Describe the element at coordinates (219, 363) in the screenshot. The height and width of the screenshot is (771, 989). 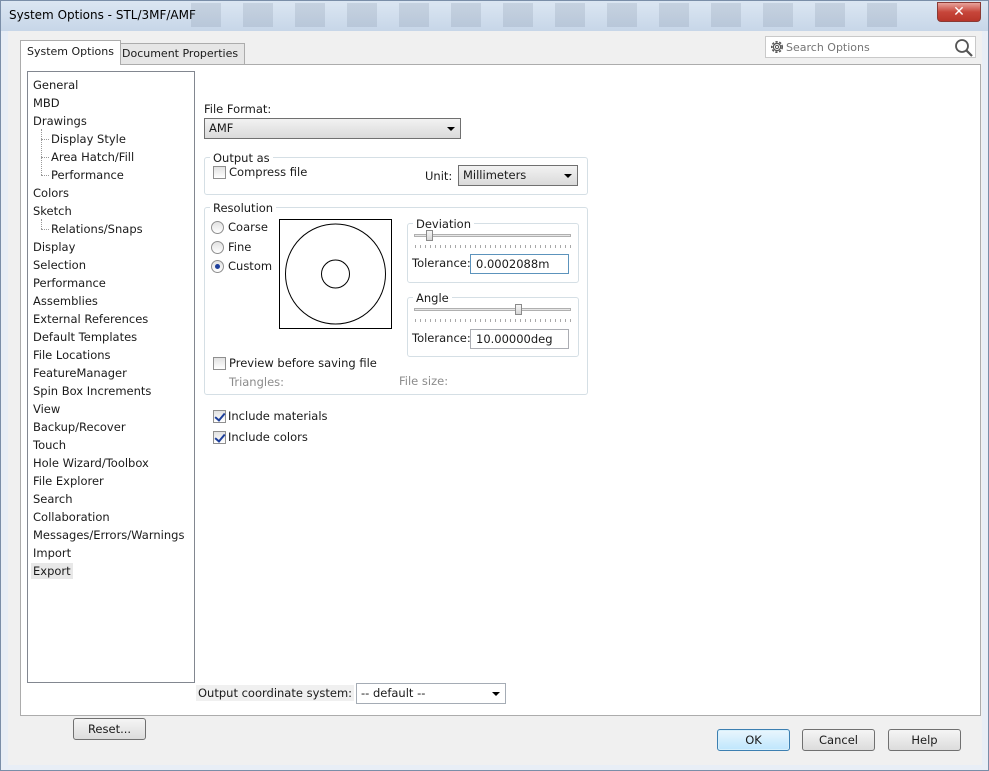
I see `preview-before-saving-checkbox` at that location.